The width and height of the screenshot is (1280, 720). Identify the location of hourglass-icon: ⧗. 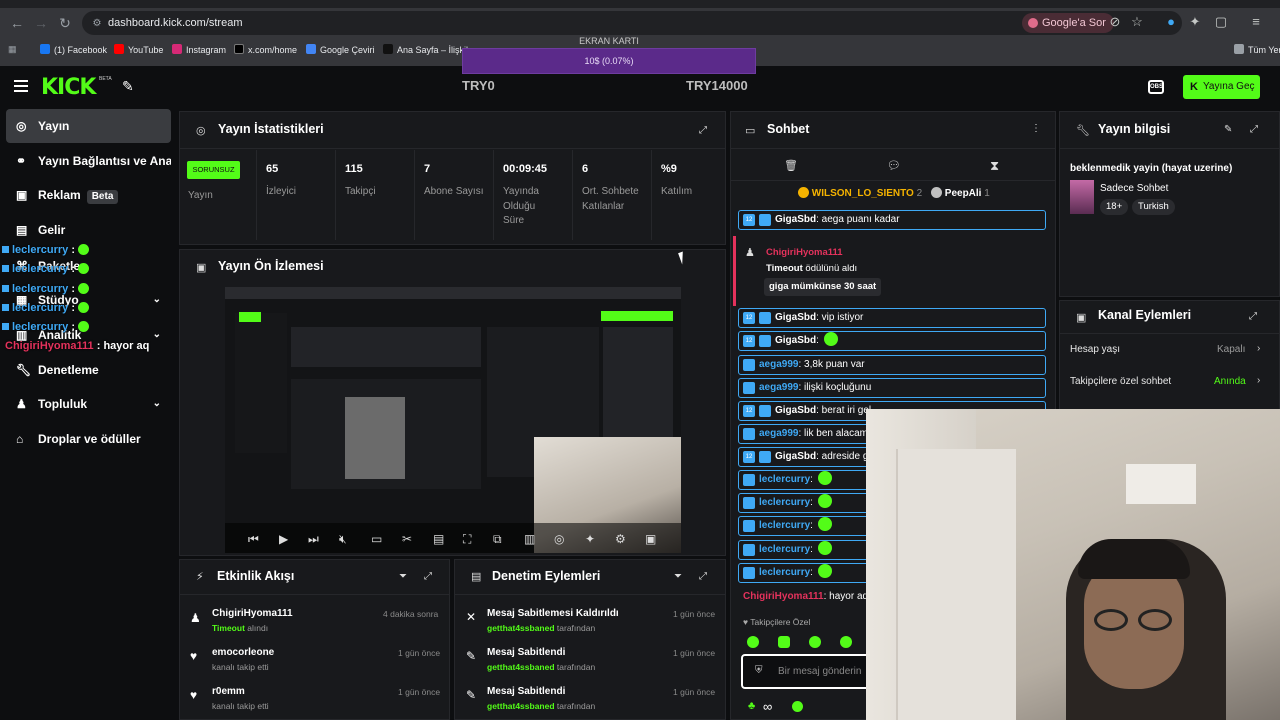
(994, 166).